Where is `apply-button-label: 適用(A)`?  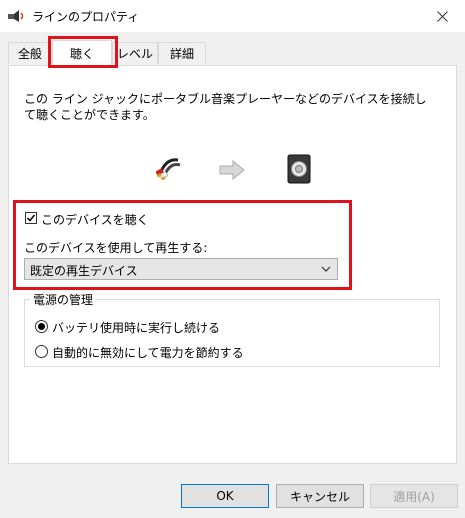
apply-button-label: 適用(A) is located at coordinates (414, 496).